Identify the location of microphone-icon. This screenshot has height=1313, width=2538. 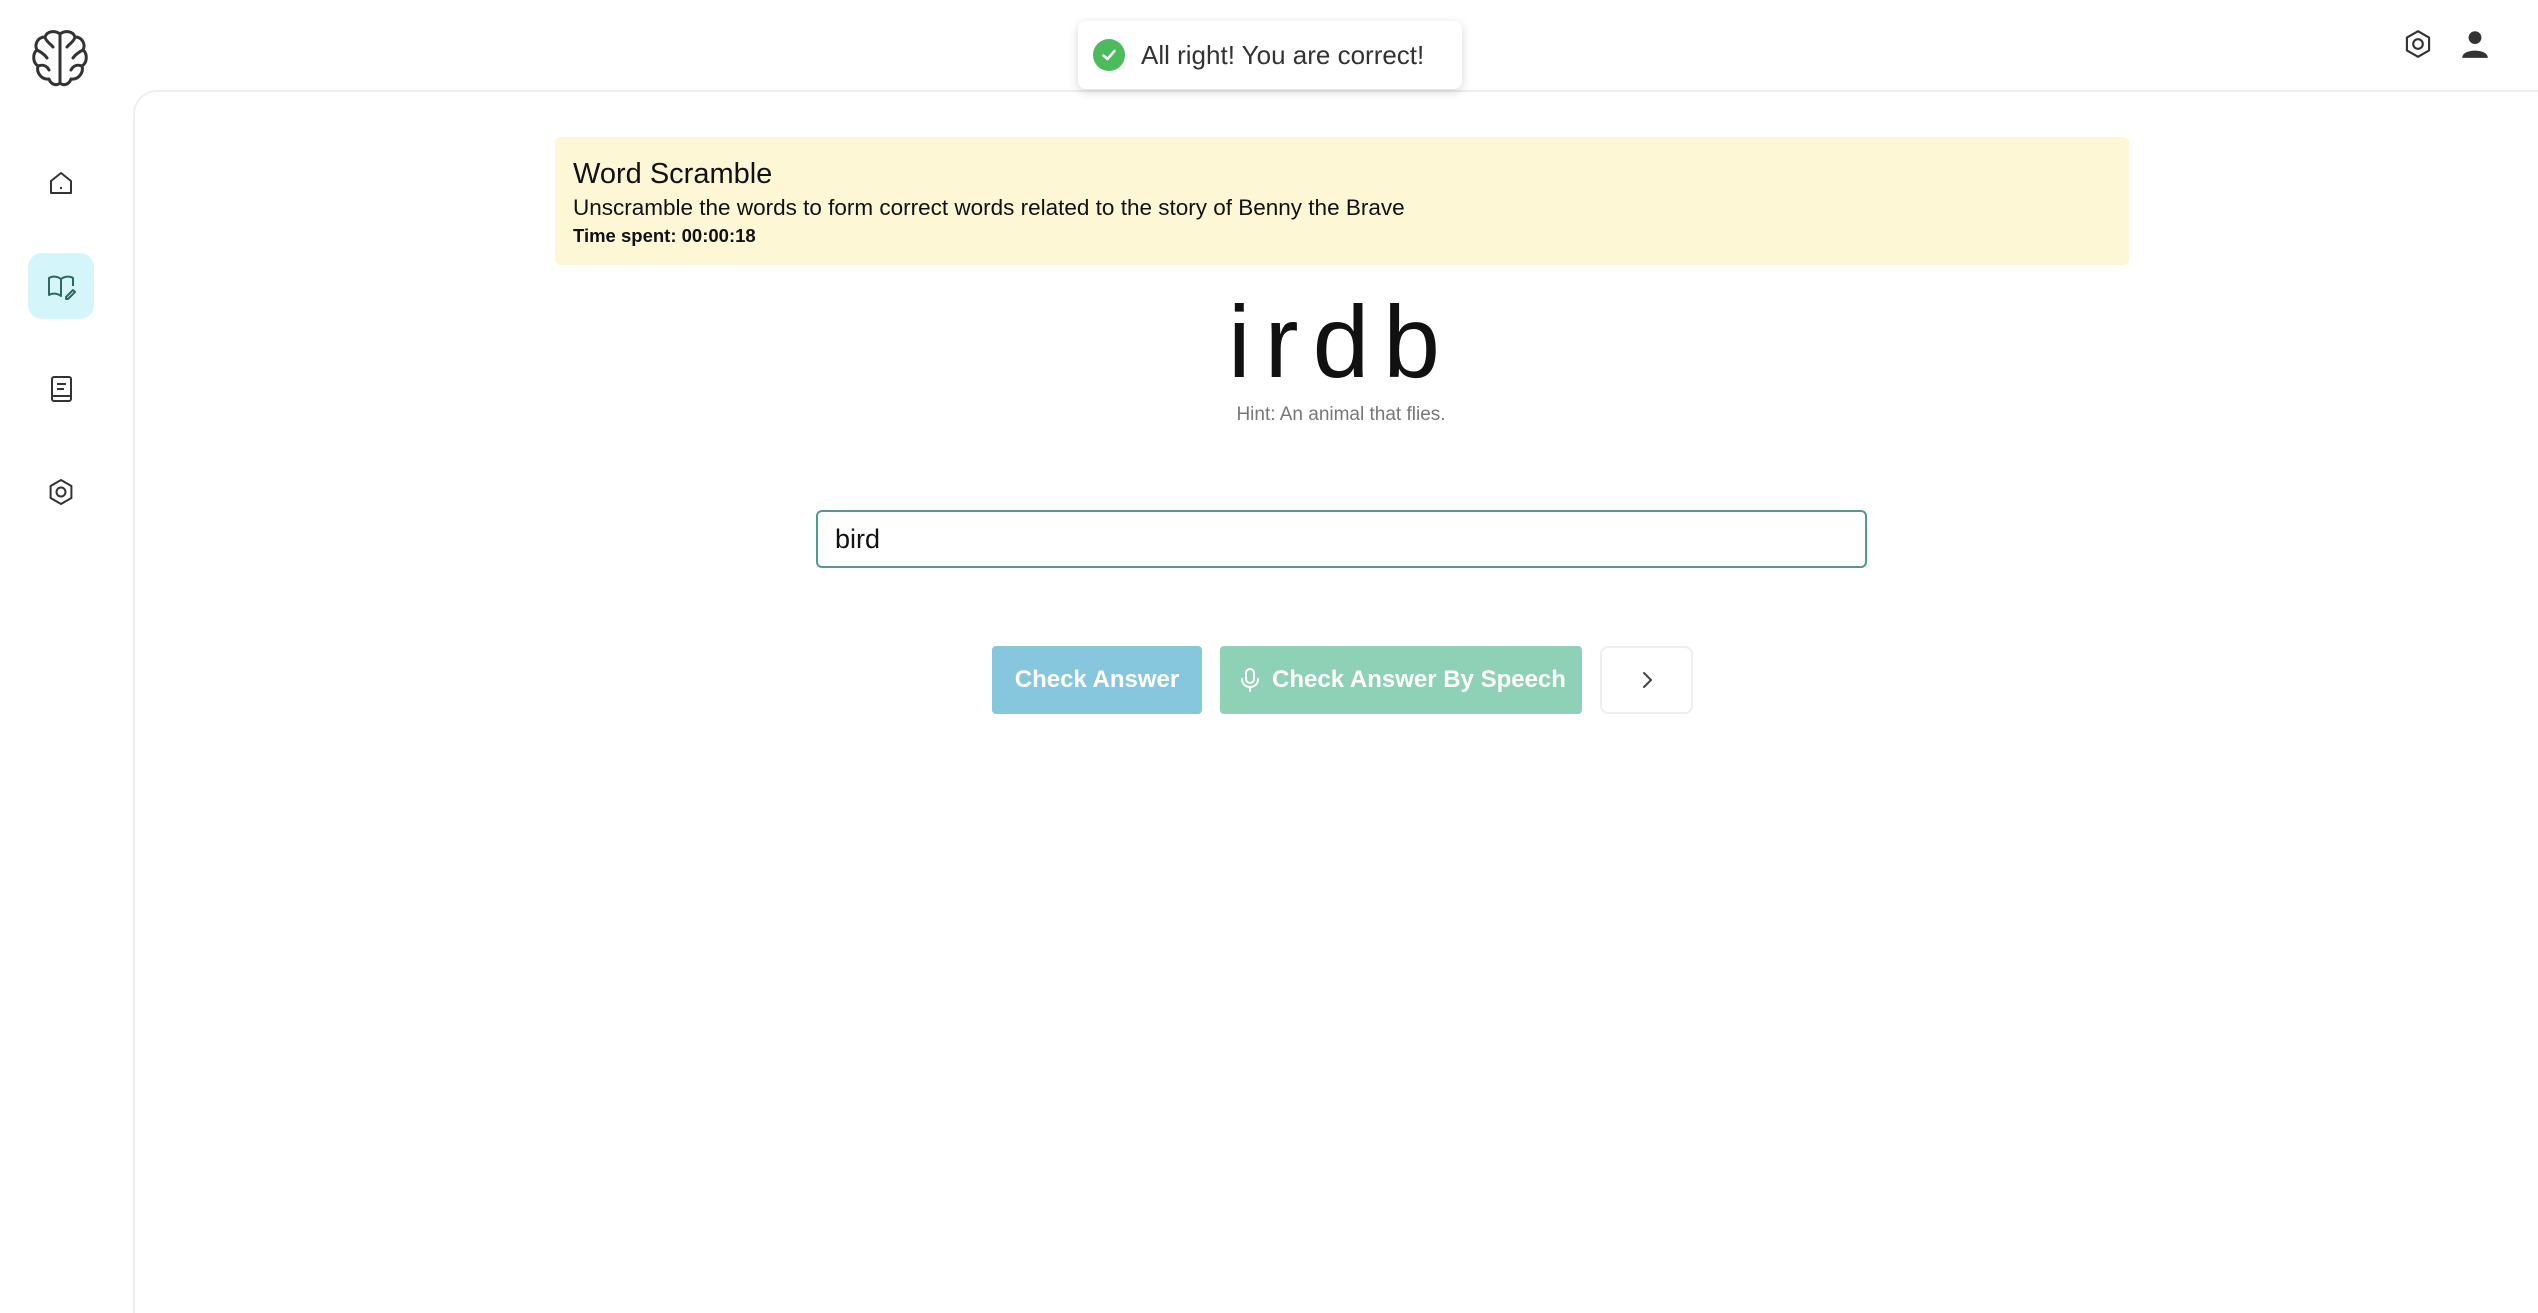
(1254, 680).